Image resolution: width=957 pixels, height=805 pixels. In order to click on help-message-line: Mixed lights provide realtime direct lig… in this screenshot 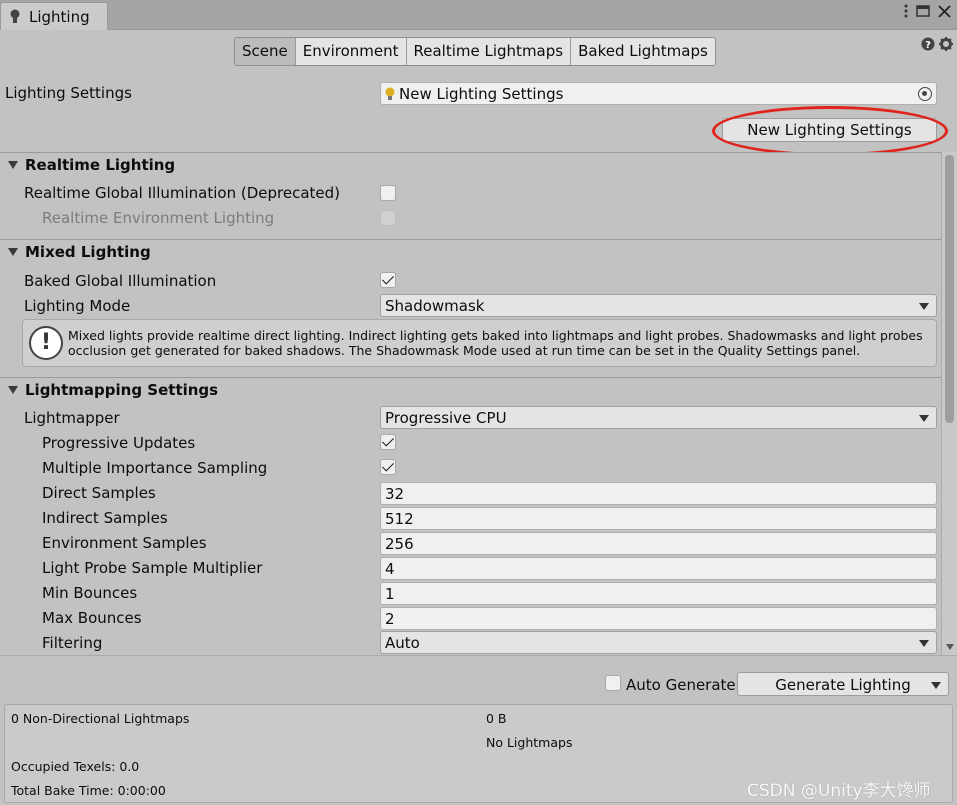, I will do `click(495, 335)`.